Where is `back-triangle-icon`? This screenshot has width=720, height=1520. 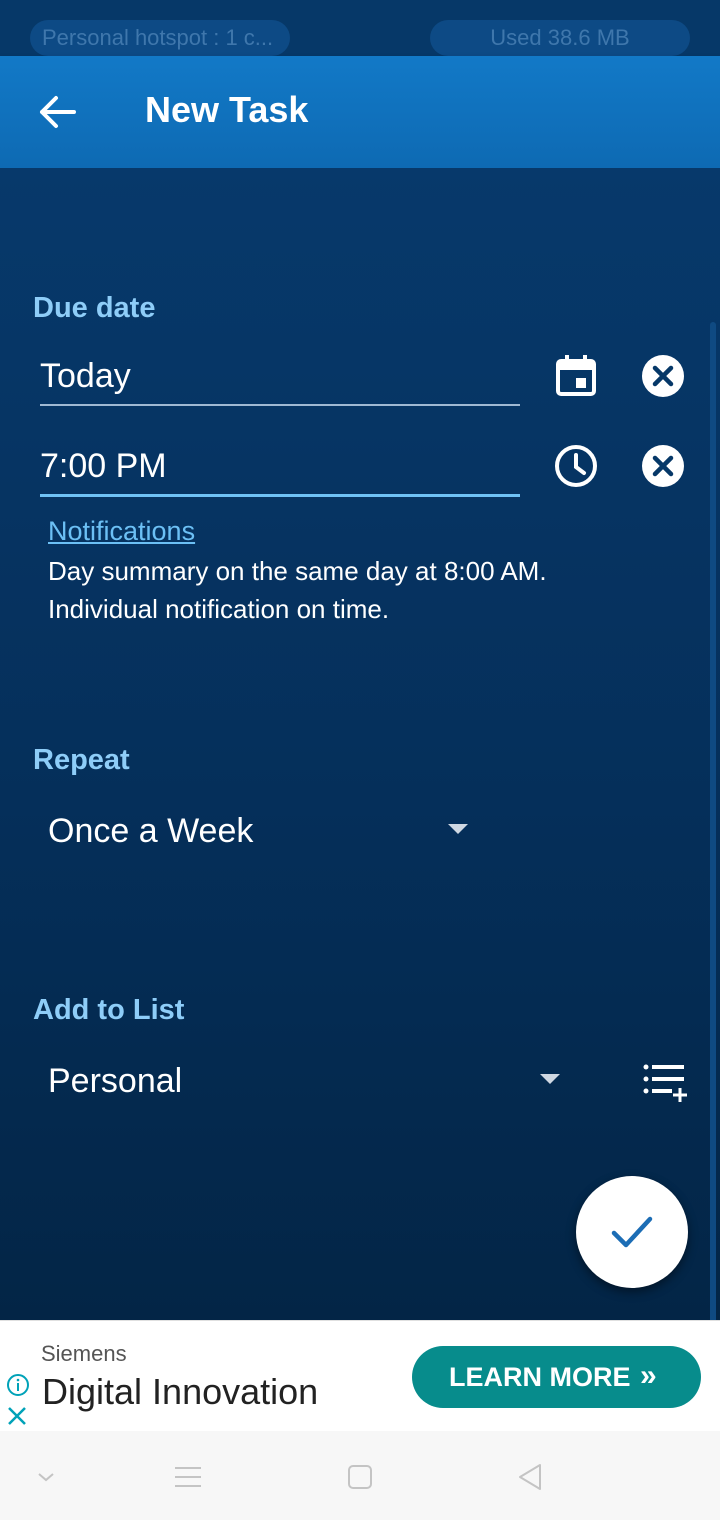 back-triangle-icon is located at coordinates (530, 1477).